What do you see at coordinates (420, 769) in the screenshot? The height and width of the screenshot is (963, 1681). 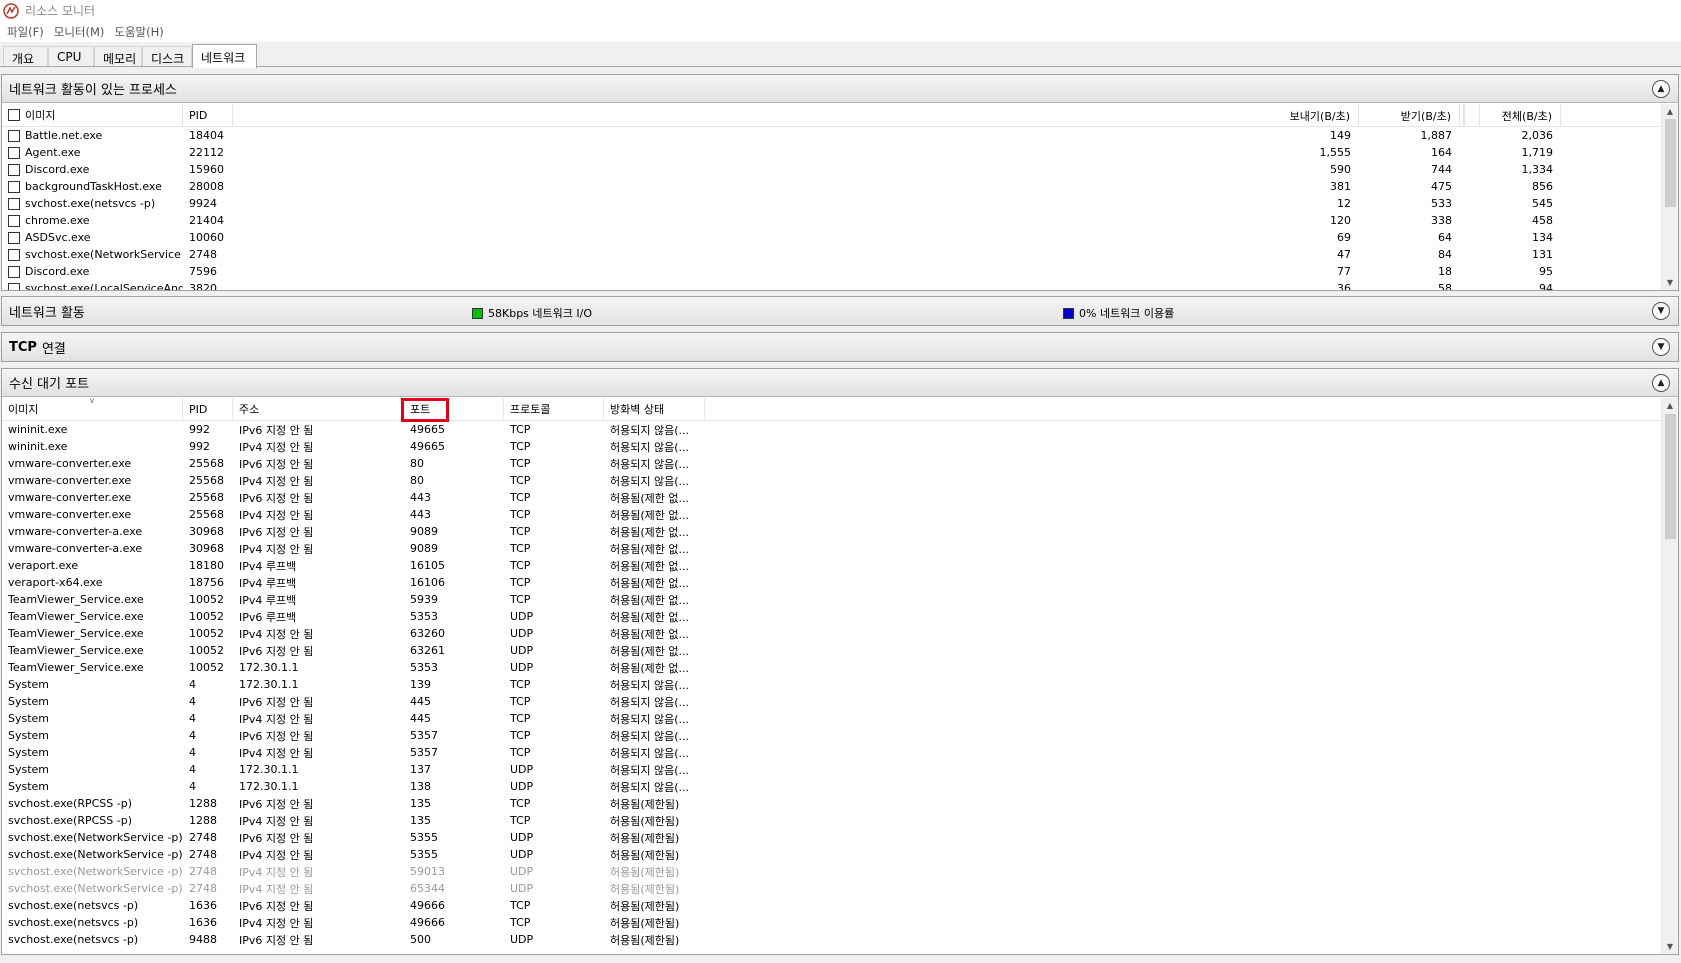 I see `cell-port: 137` at bounding box center [420, 769].